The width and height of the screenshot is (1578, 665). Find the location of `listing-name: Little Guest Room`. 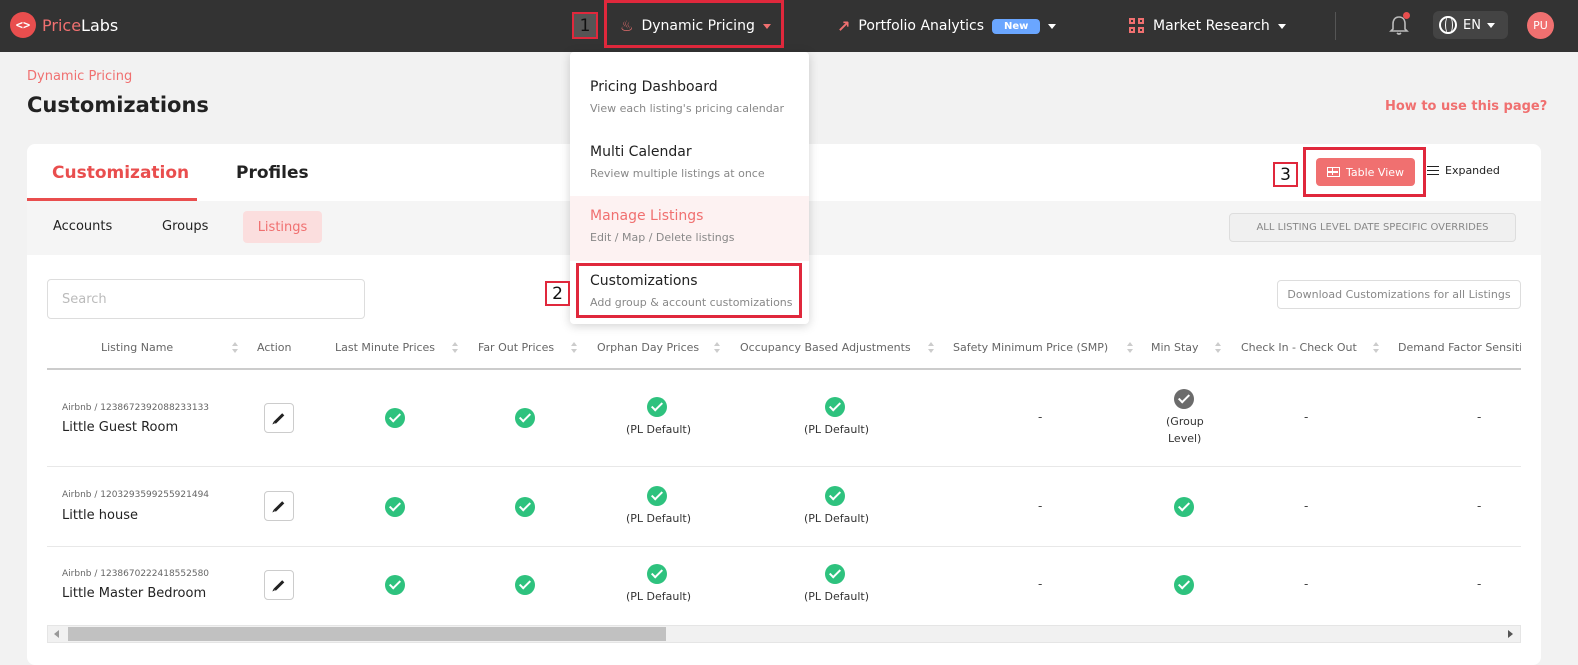

listing-name: Little Guest Room is located at coordinates (120, 427).